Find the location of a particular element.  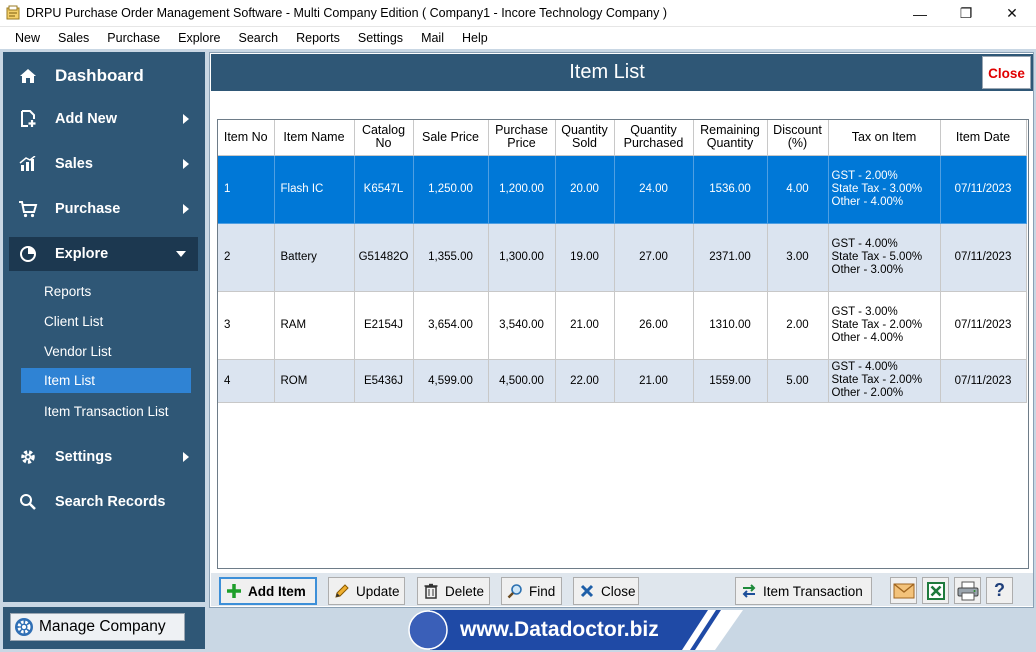

cell-item-no: 1 is located at coordinates (246, 189).